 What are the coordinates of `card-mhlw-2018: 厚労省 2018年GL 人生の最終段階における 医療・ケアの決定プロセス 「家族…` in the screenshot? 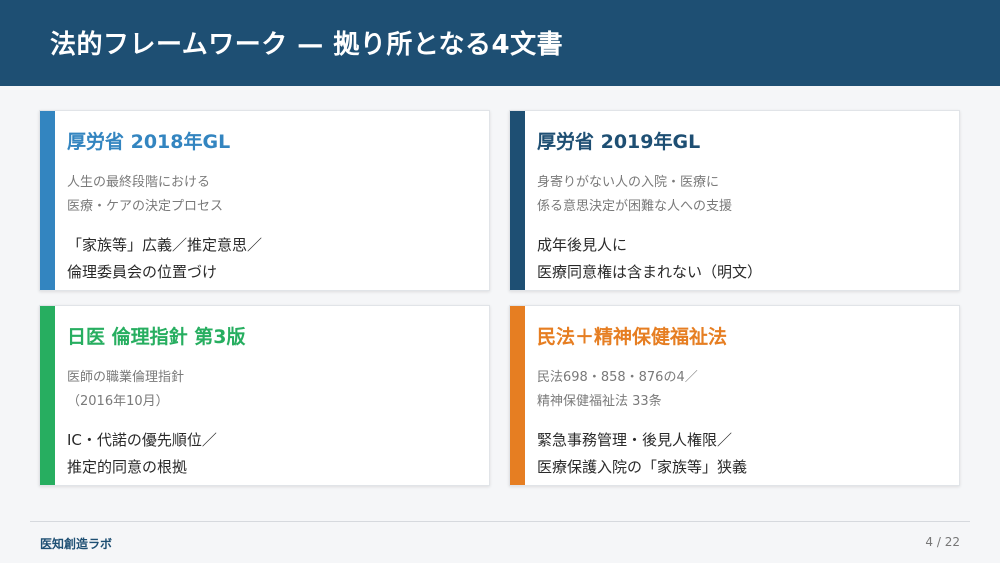 It's located at (264, 200).